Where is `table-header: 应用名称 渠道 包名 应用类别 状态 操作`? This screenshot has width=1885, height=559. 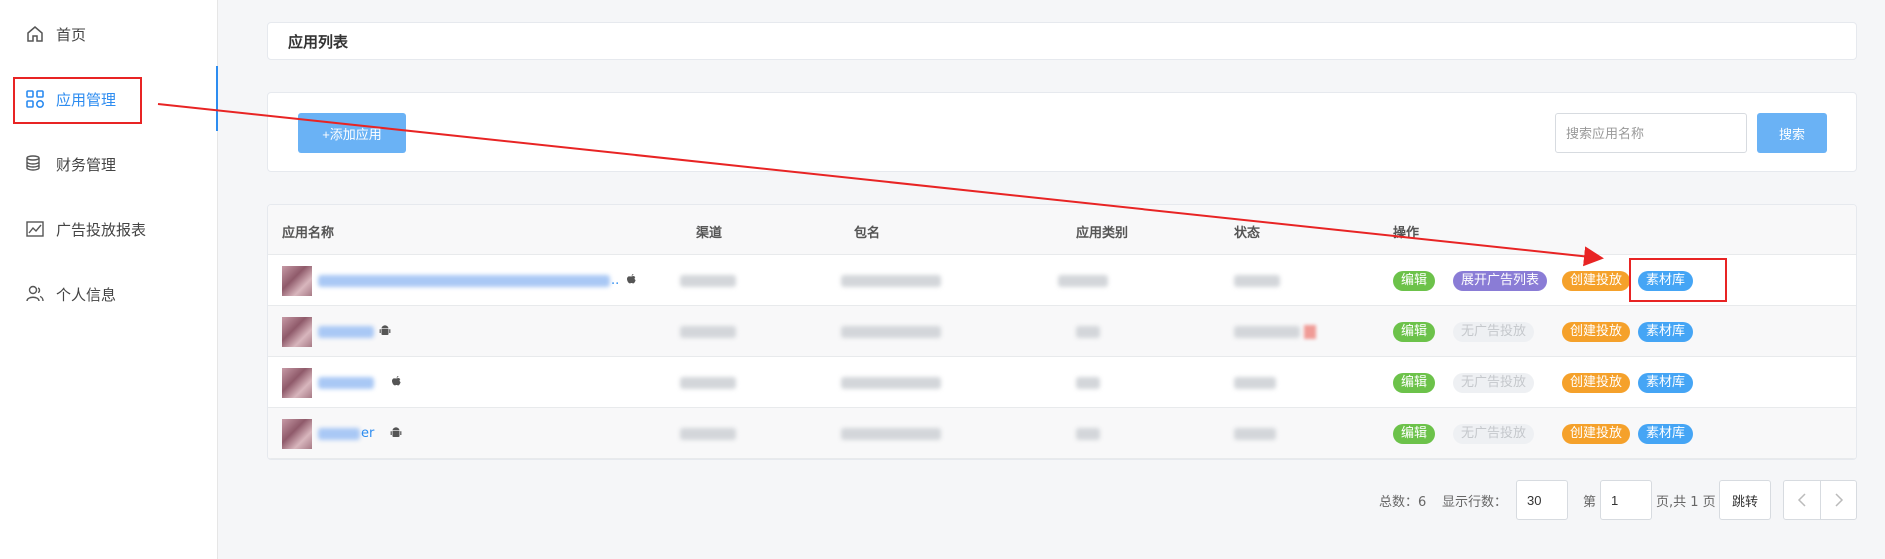
table-header: 应用名称 渠道 包名 应用类别 状态 操作 is located at coordinates (1062, 230).